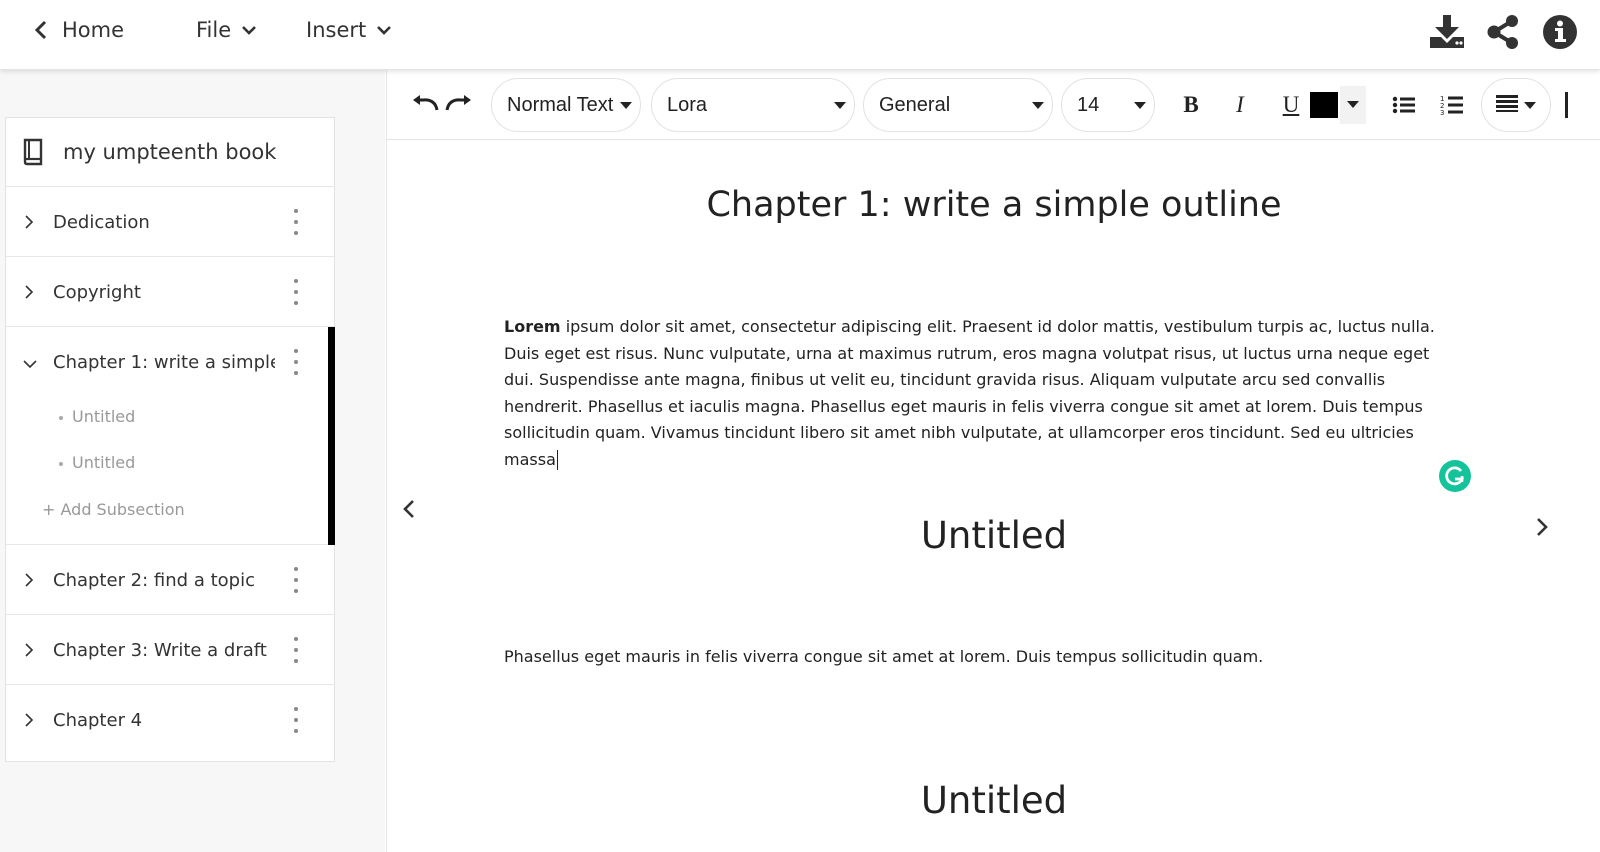  Describe the element at coordinates (1455, 476) in the screenshot. I see `grammarly-icon` at that location.